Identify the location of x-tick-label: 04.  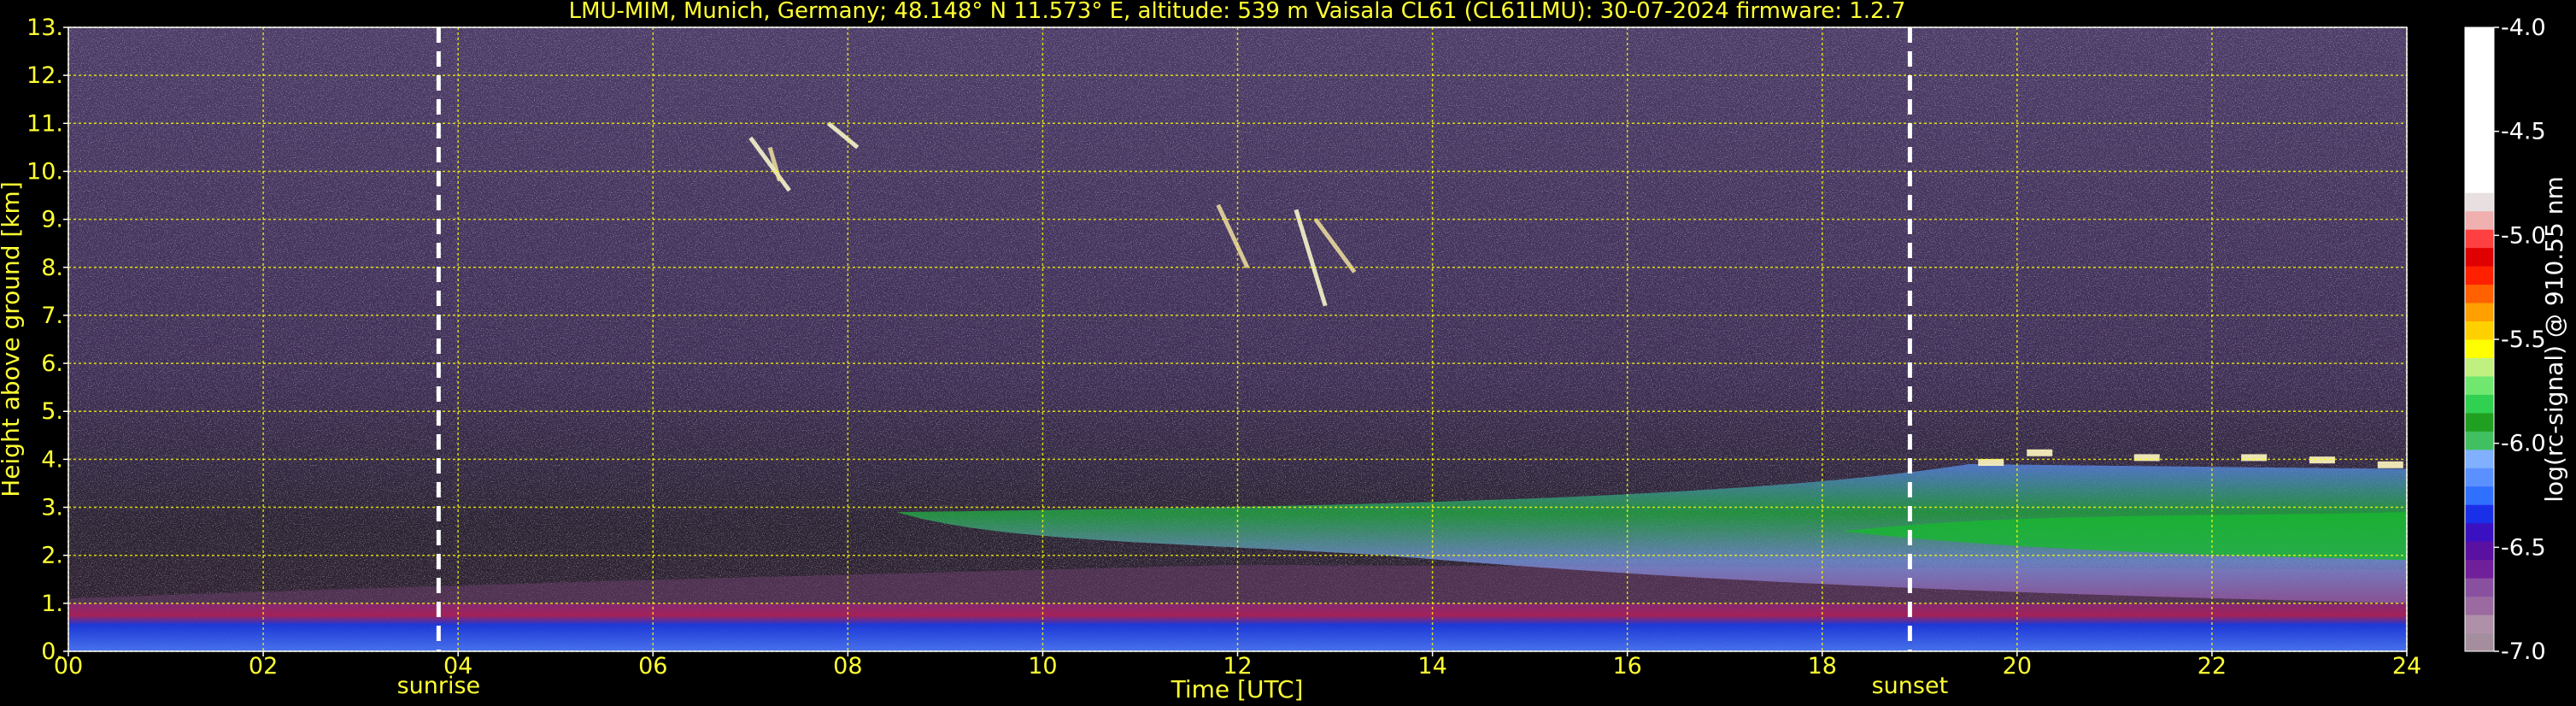
(457, 666).